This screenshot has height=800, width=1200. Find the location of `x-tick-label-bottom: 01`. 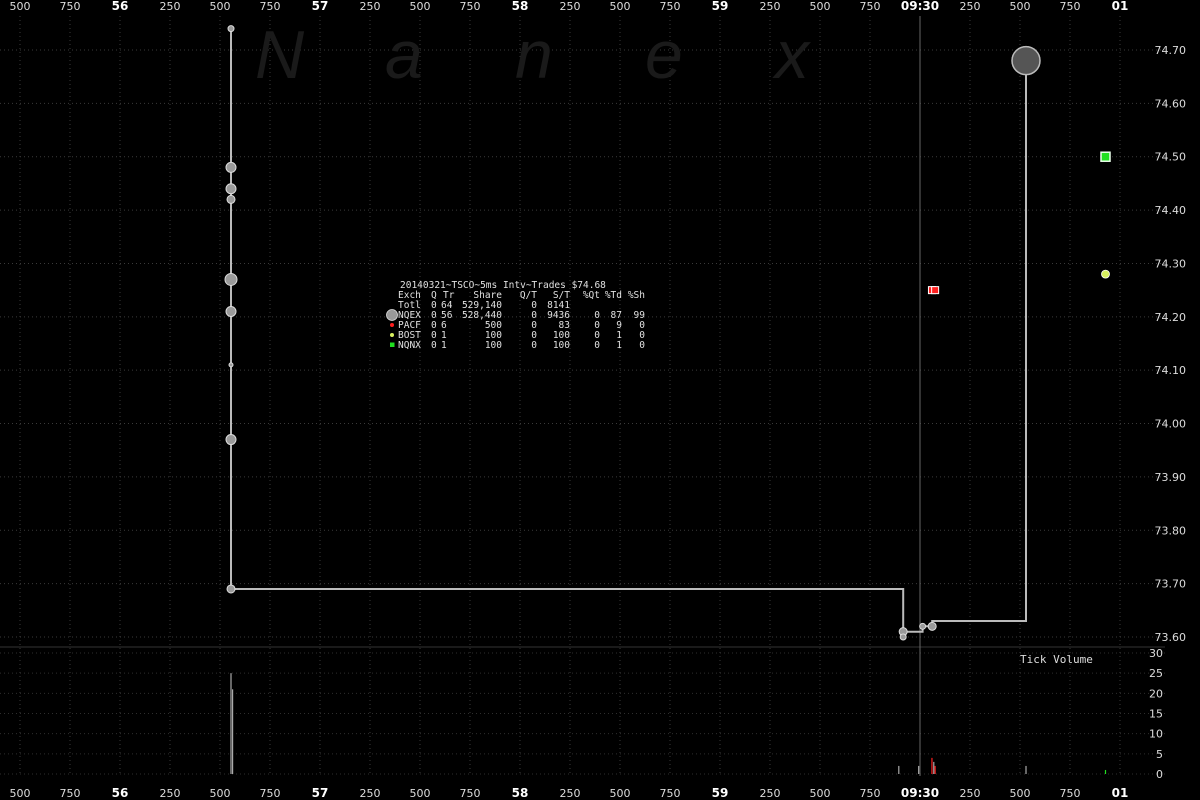

x-tick-label-bottom: 01 is located at coordinates (1120, 793).